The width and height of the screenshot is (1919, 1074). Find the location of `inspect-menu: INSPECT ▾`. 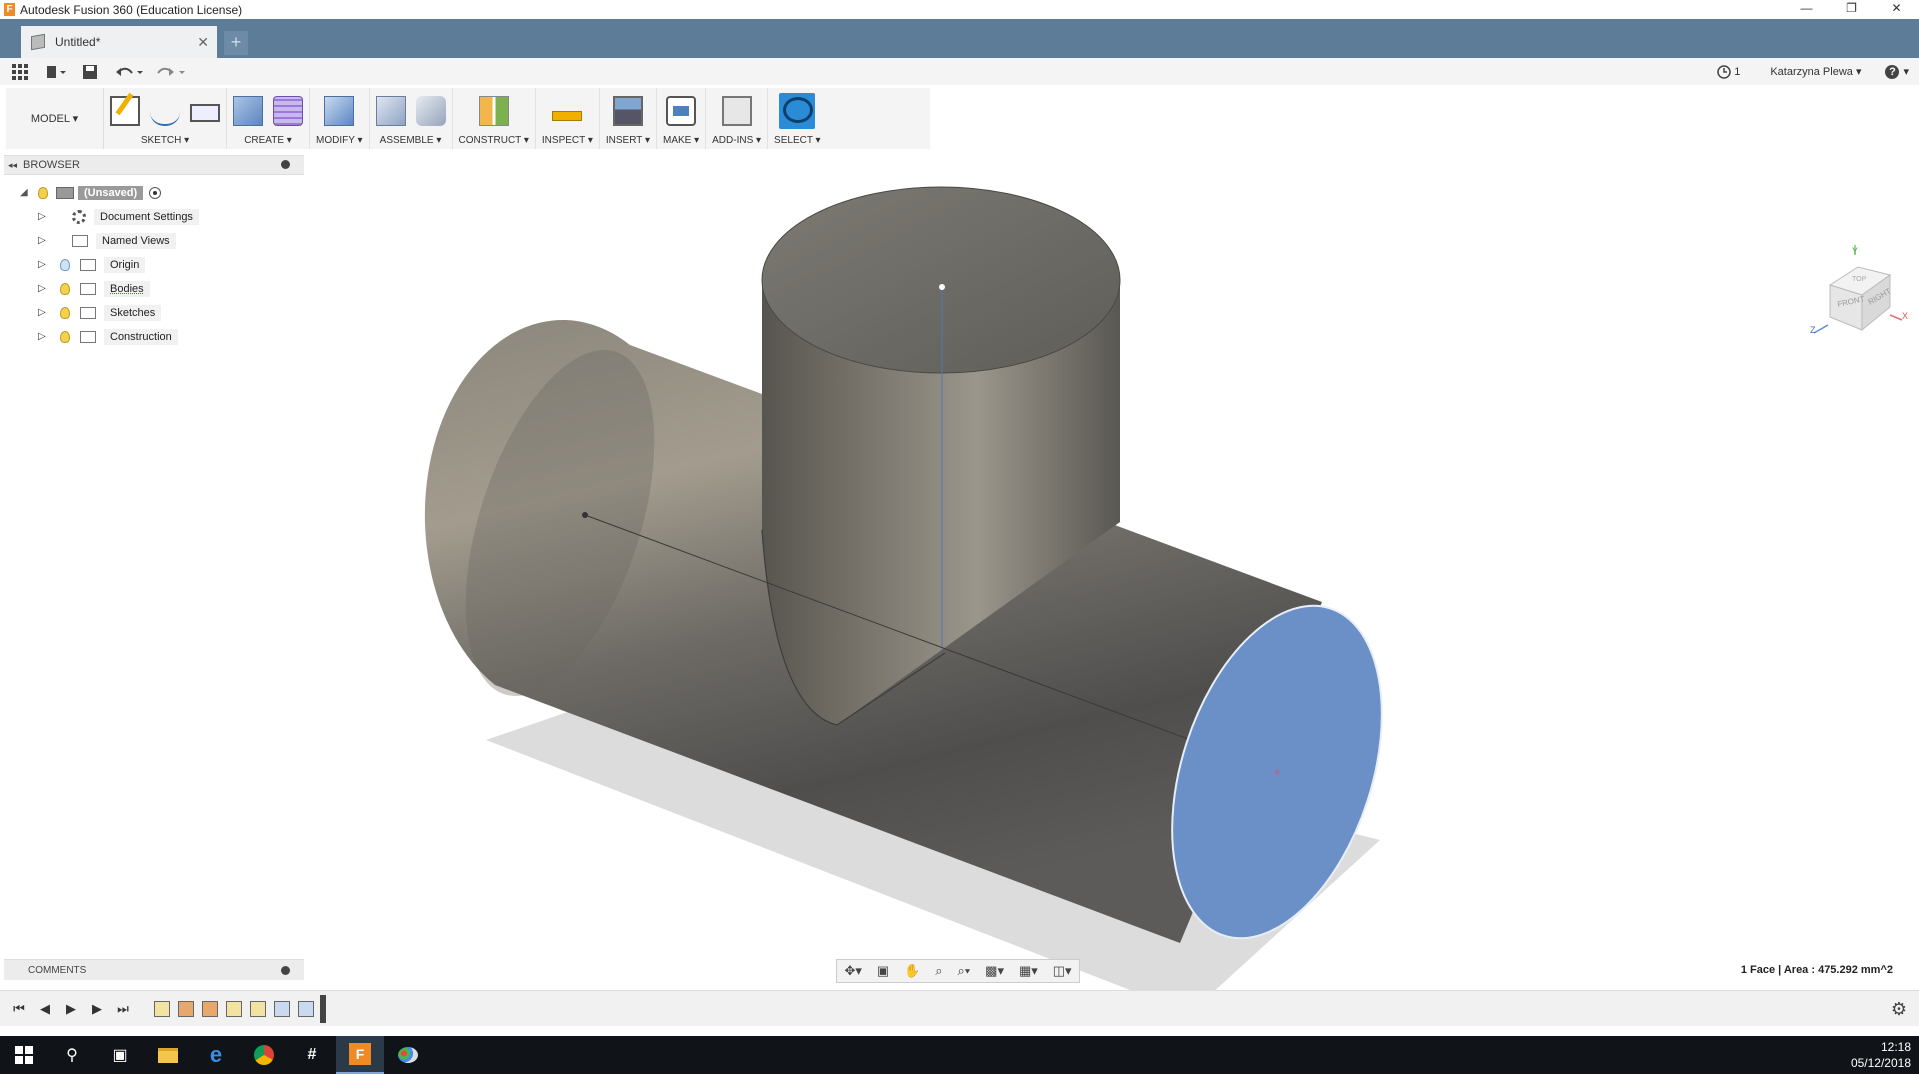

inspect-menu: INSPECT ▾ is located at coordinates (567, 140).